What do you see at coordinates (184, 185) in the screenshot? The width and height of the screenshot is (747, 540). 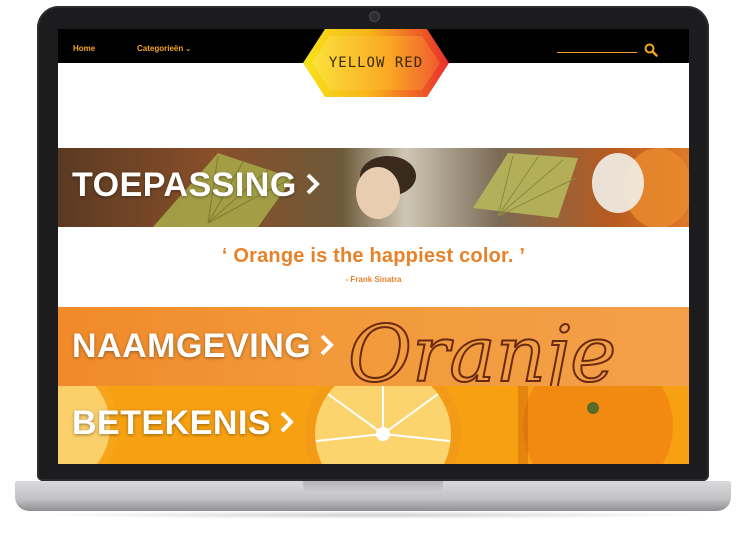 I see `banner-title: TOEPASSING` at bounding box center [184, 185].